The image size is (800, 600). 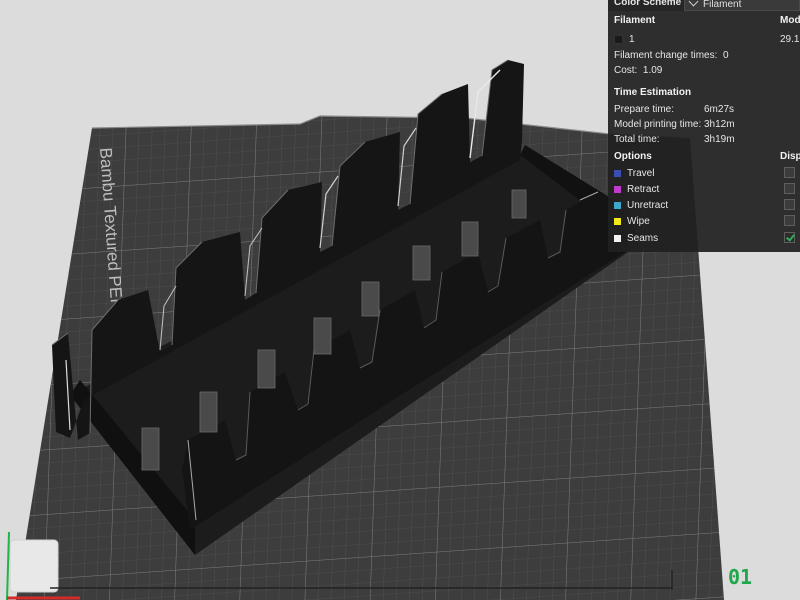 What do you see at coordinates (618, 39) in the screenshot?
I see `filament-color-swatch` at bounding box center [618, 39].